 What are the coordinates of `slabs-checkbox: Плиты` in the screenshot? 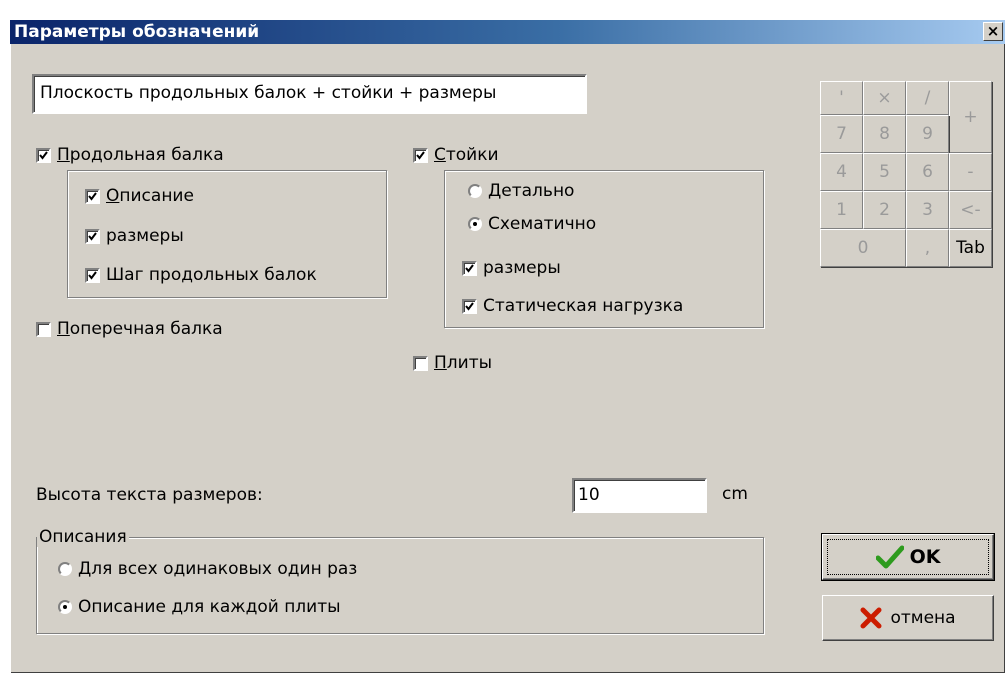 It's located at (452, 363).